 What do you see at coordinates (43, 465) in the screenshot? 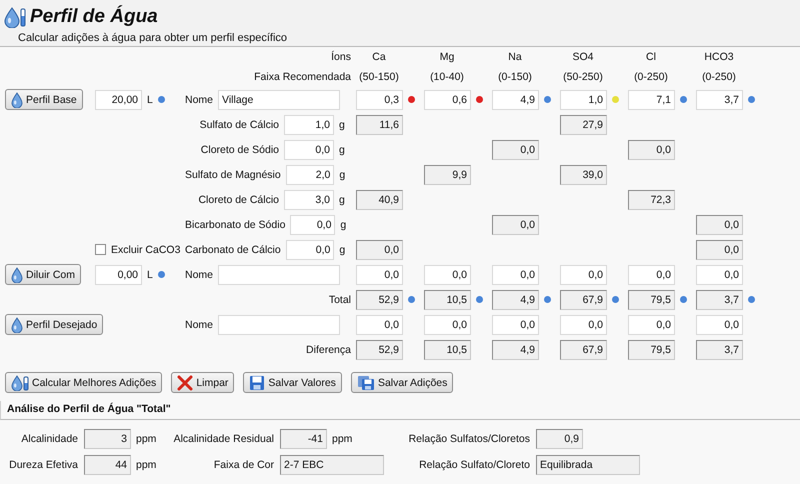
I see `field-label: Dureza Efetiva` at bounding box center [43, 465].